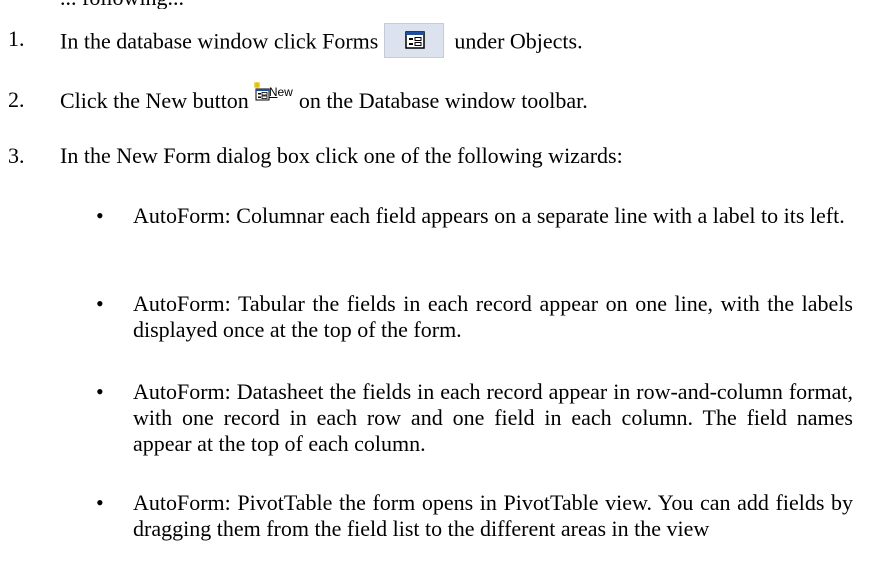  What do you see at coordinates (16, 38) in the screenshot?
I see `step-number: 1.` at bounding box center [16, 38].